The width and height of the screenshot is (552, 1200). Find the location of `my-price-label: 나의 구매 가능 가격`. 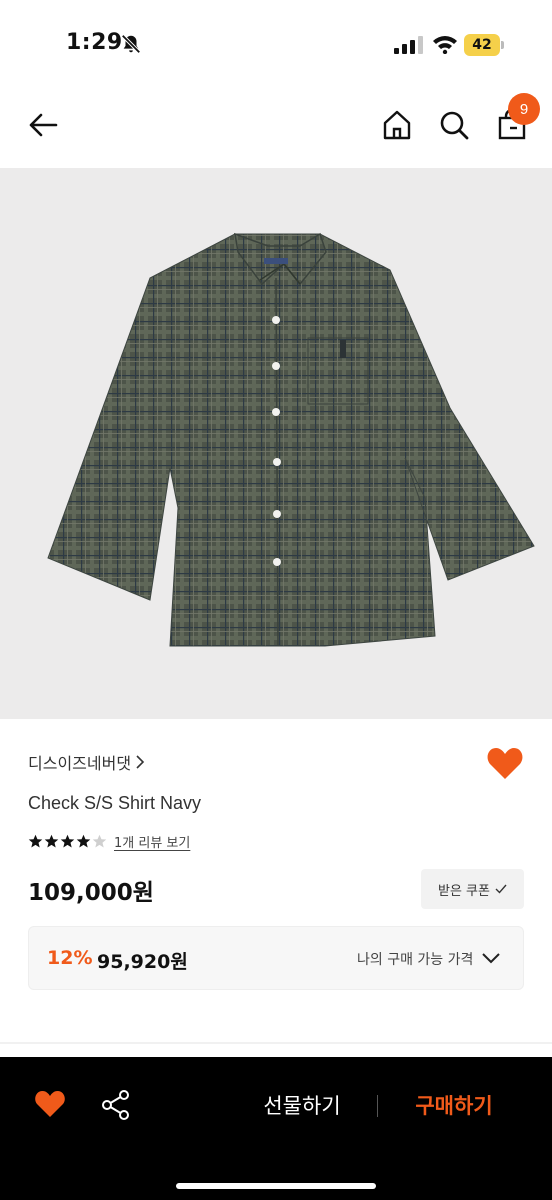

my-price-label: 나의 구매 가능 가격 is located at coordinates (415, 960).